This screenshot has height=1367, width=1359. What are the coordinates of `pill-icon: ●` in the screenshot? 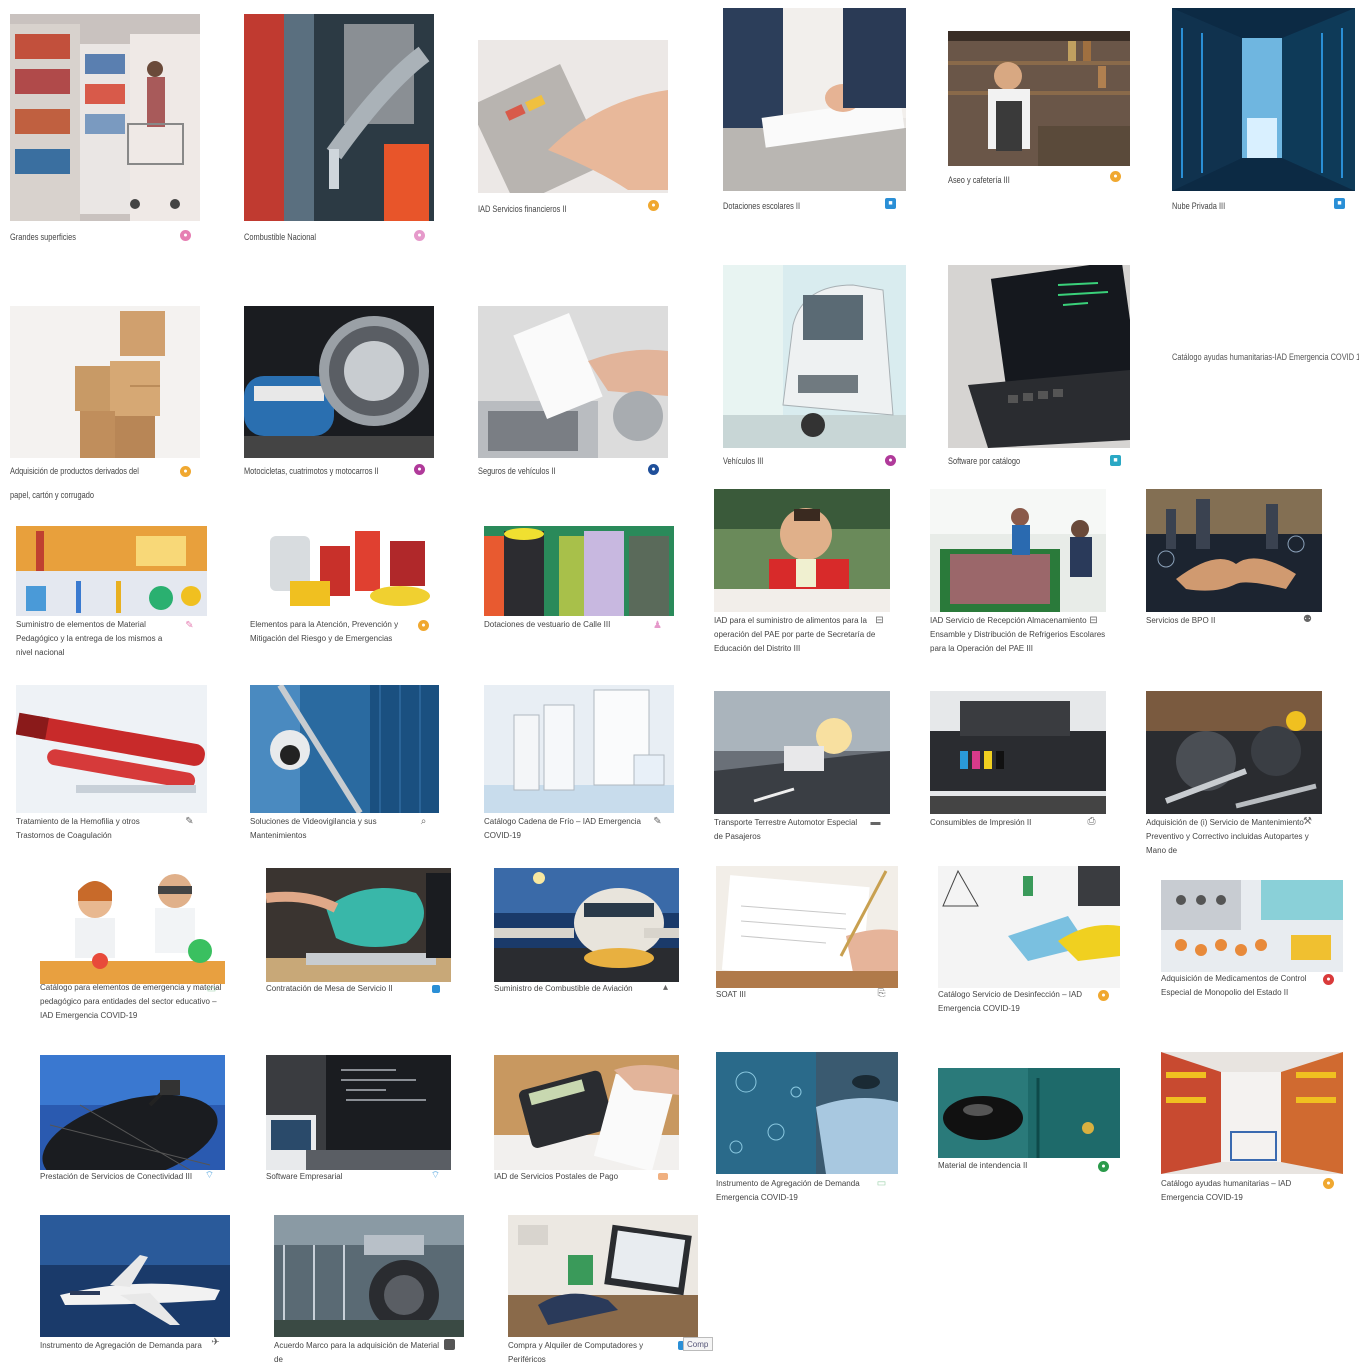 It's located at (1328, 979).